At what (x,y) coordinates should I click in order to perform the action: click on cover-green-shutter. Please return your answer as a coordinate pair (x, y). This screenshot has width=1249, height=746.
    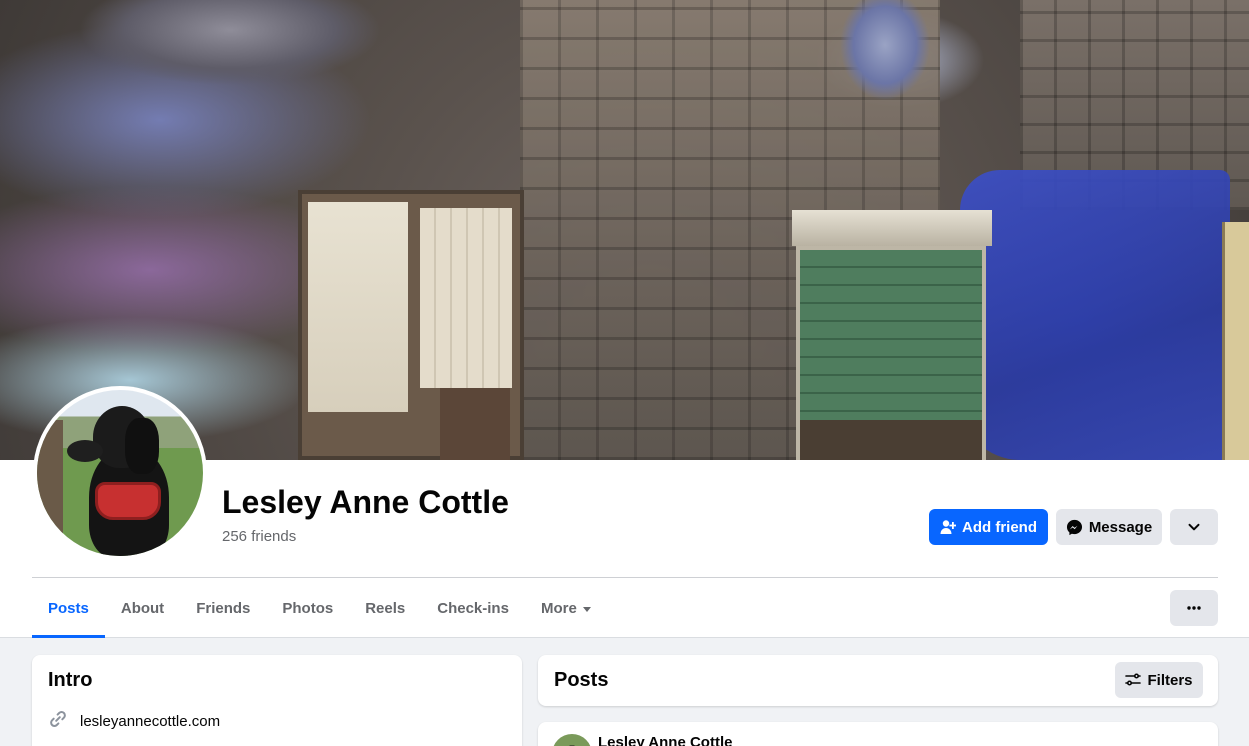
    Looking at the image, I should click on (892, 335).